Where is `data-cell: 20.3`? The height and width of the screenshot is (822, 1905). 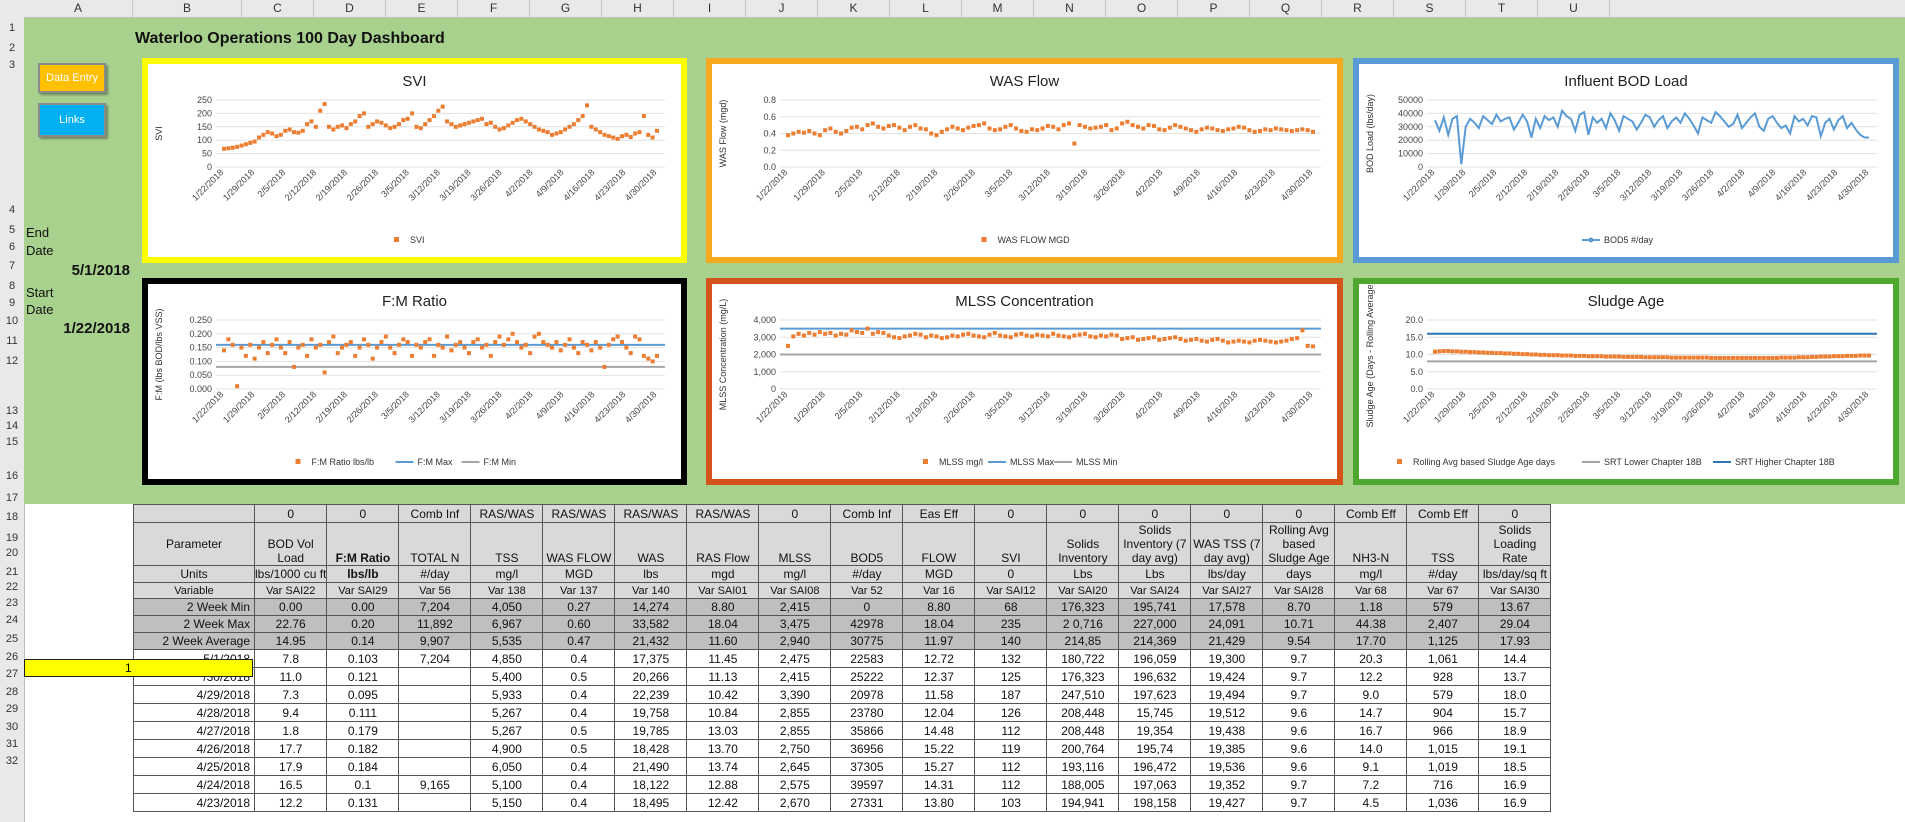 data-cell: 20.3 is located at coordinates (1371, 658).